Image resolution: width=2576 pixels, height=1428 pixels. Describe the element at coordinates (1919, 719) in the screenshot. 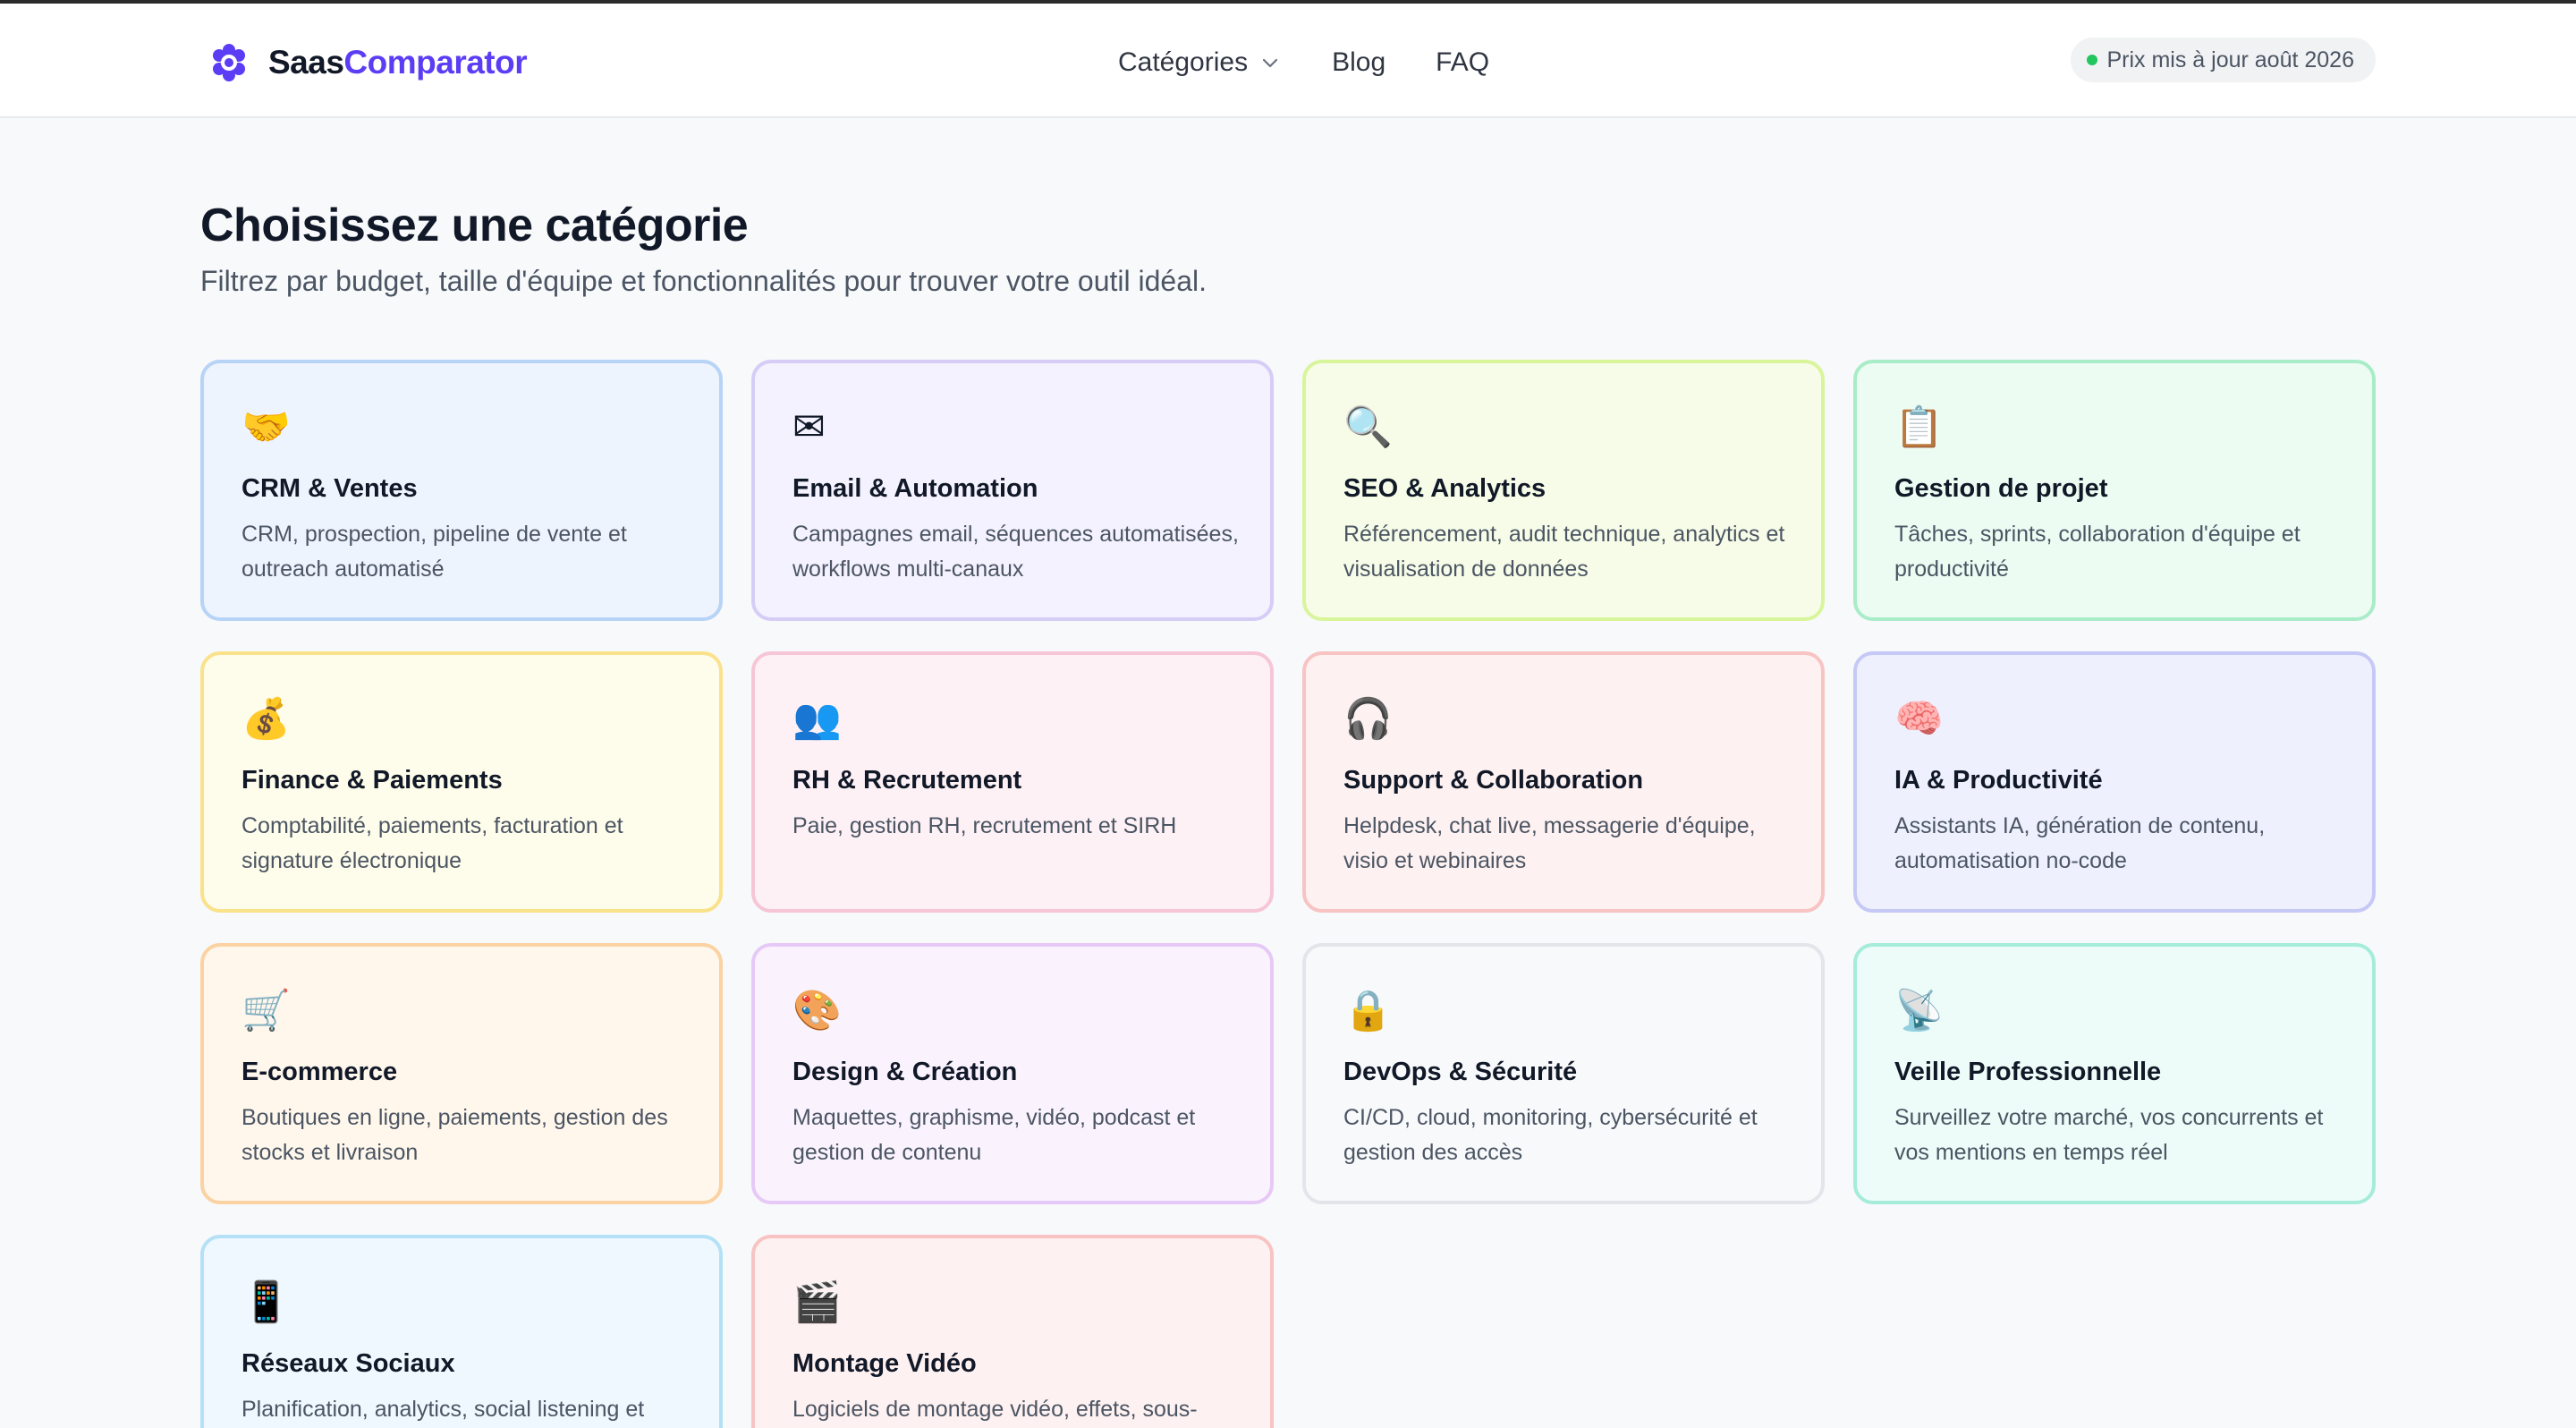

I see `brain-icon: 🧠` at that location.